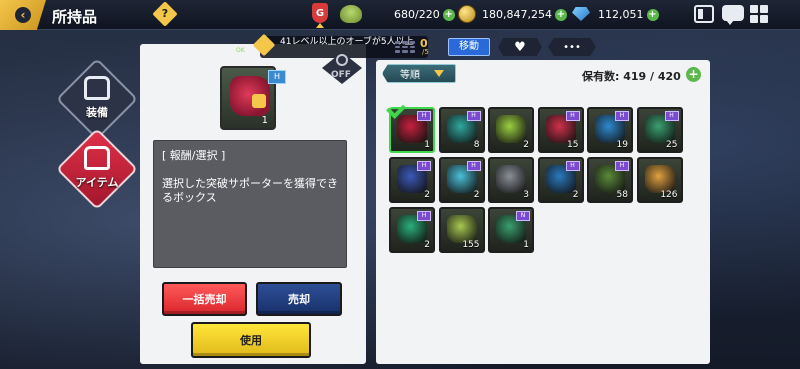 This screenshot has width=800, height=369. What do you see at coordinates (517, 14) in the screenshot?
I see `gold-value: 180,847,254` at bounding box center [517, 14].